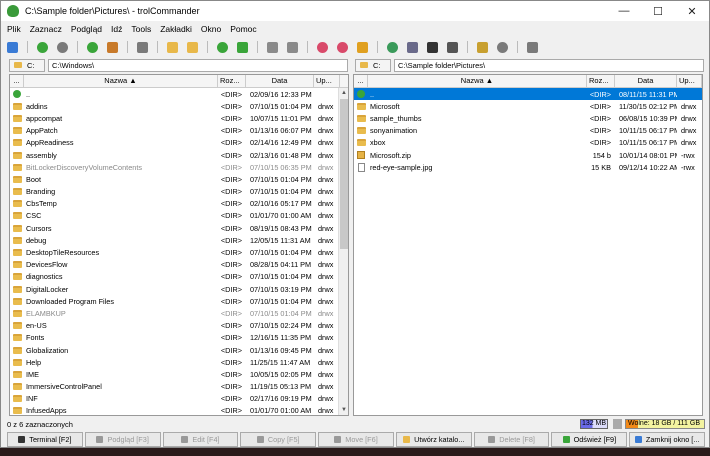  I want to click on file-row: INF <DIR> 02/17/16 09:19 PM drwx, so click(179, 399).